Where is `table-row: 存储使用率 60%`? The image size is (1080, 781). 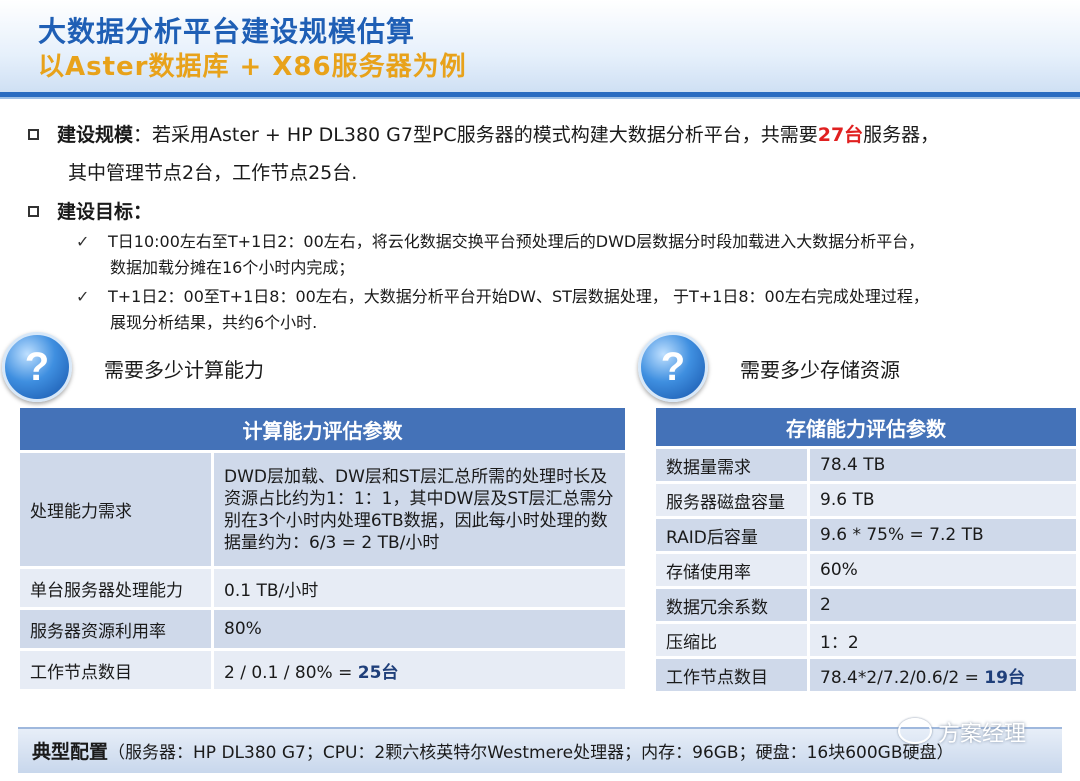
table-row: 存储使用率 60% is located at coordinates (866, 570).